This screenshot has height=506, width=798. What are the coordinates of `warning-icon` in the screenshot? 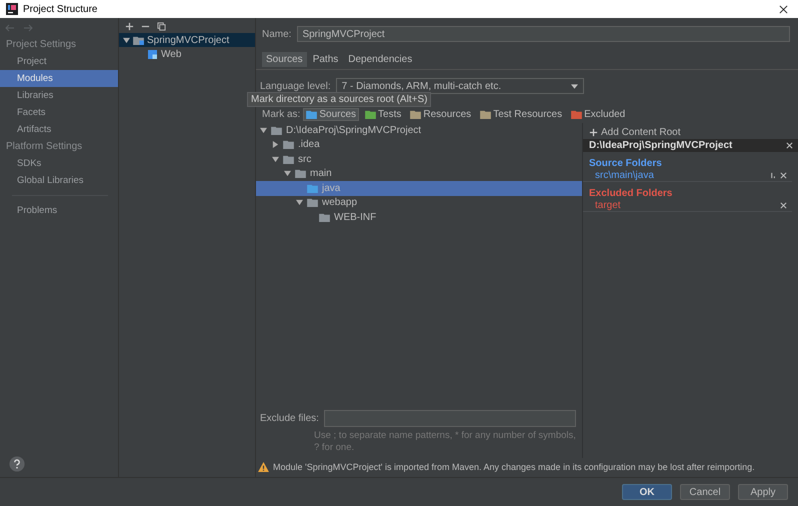 It's located at (263, 467).